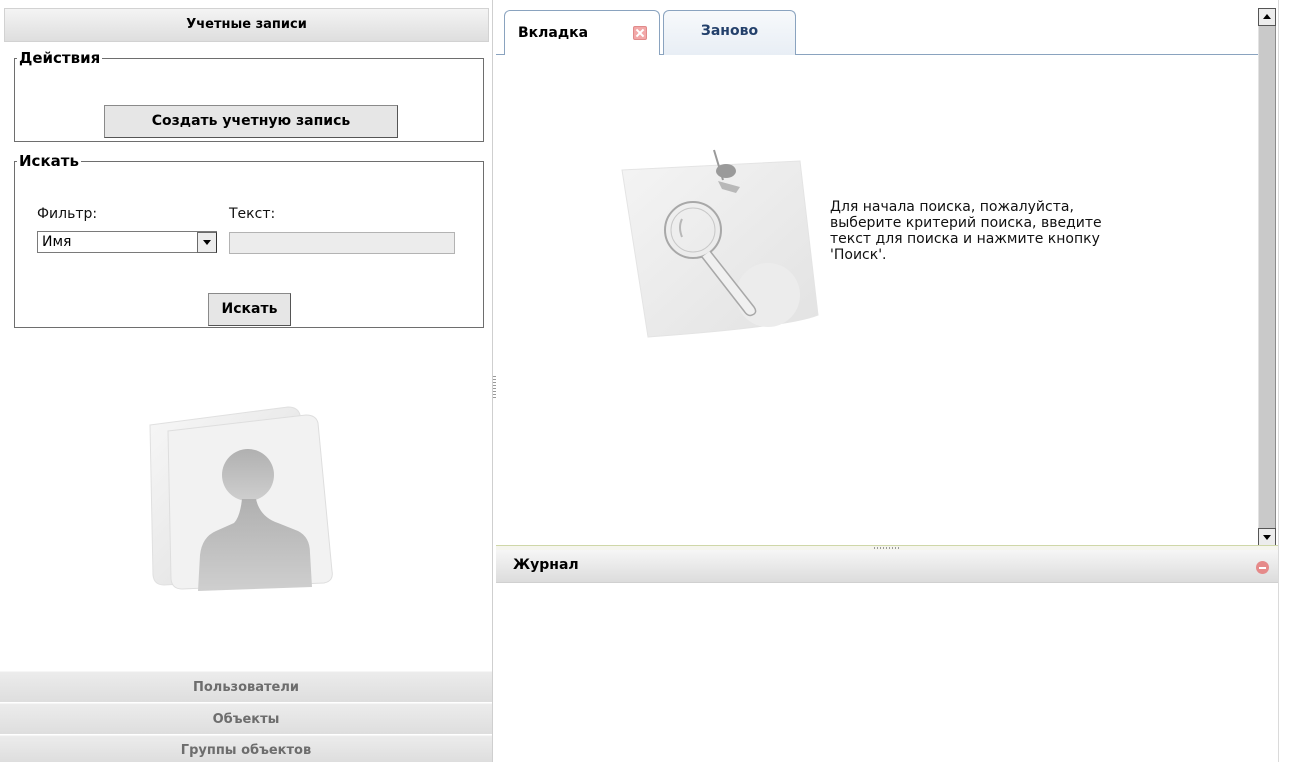  I want to click on filter-label: Фильтр:, so click(67, 214).